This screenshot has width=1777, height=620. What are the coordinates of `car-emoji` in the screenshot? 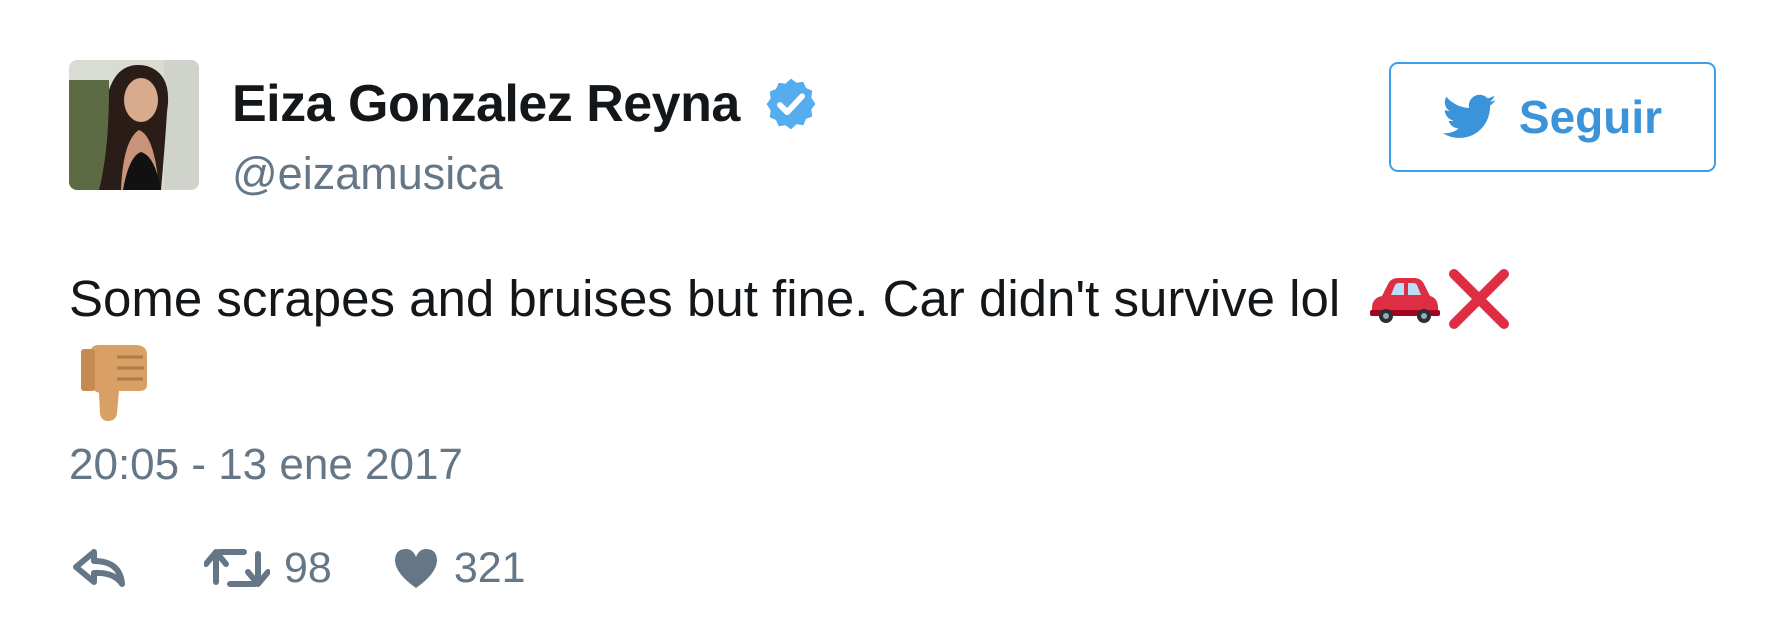 It's located at (1403, 299).